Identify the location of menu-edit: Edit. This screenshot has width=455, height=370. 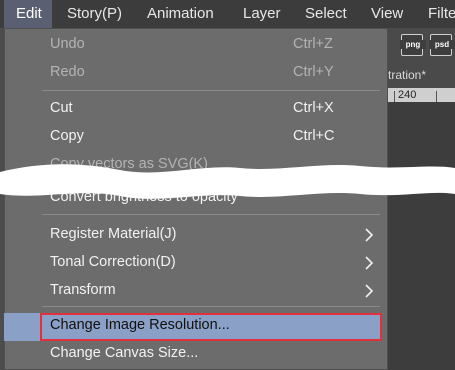
(28, 14).